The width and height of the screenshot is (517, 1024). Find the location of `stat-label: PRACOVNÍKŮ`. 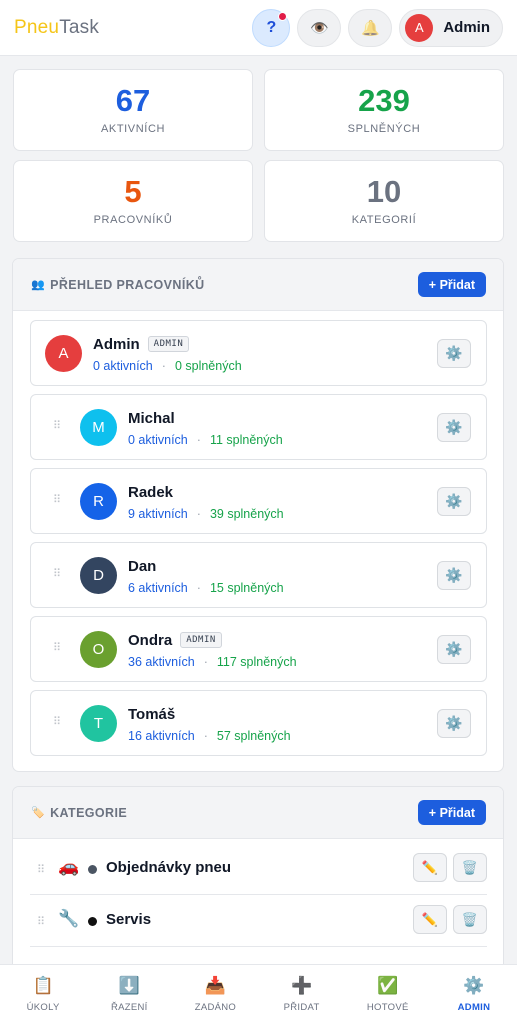

stat-label: PRACOVNÍKŮ is located at coordinates (133, 220).